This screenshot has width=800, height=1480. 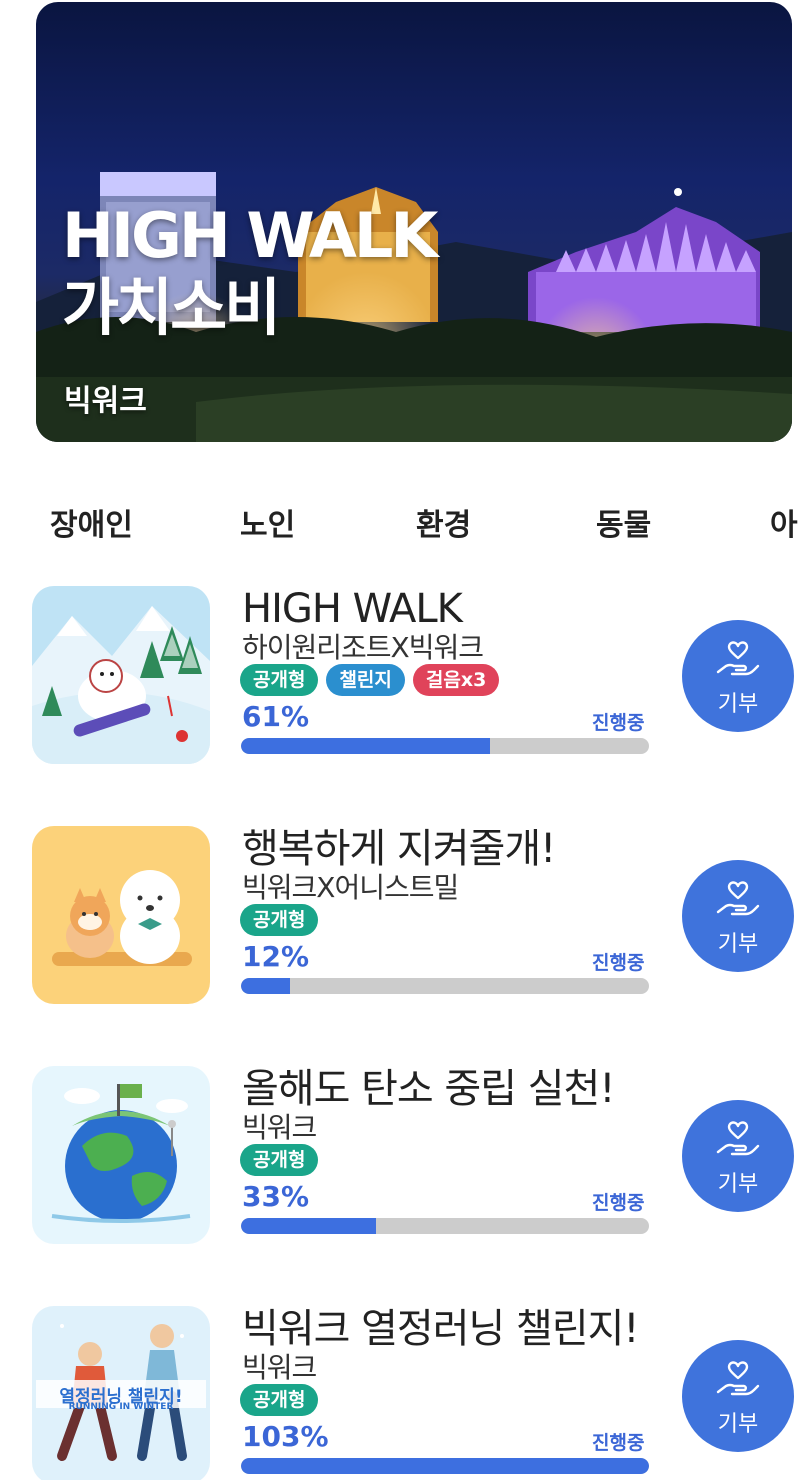 I want to click on progress-percent: 103%, so click(x=285, y=1436).